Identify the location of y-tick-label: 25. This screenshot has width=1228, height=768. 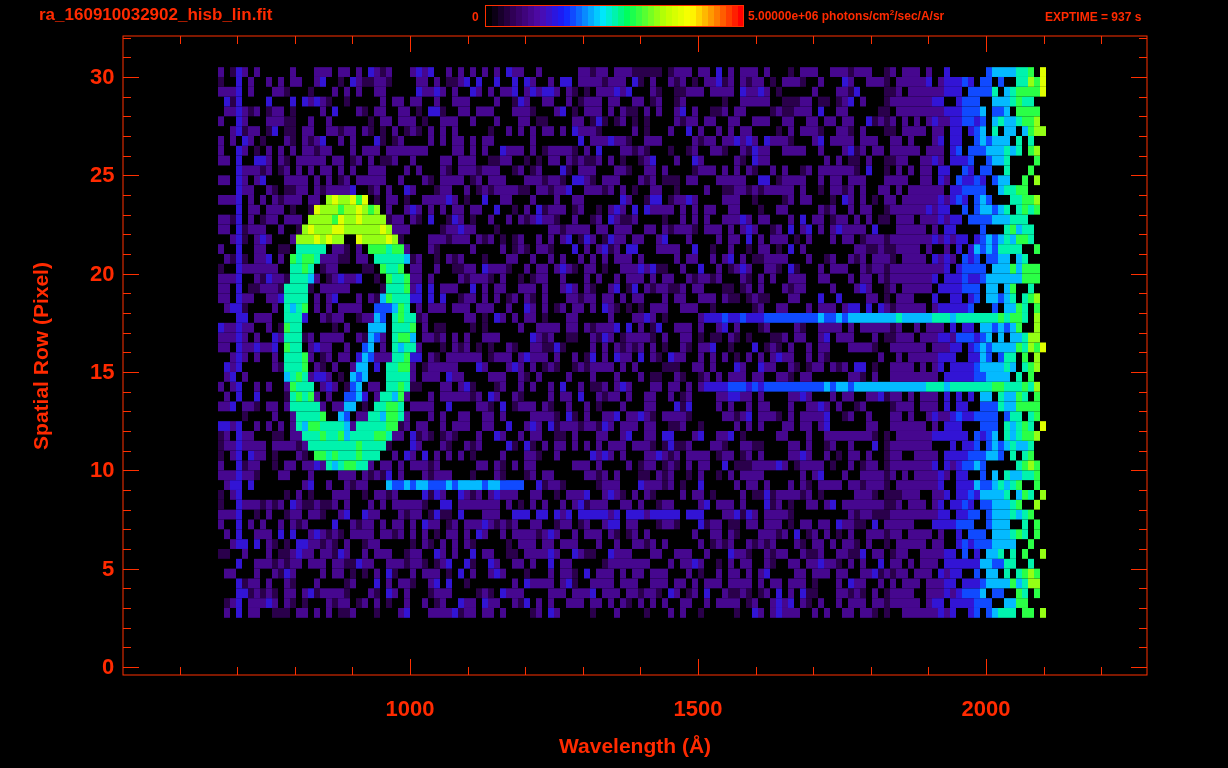
(102, 175).